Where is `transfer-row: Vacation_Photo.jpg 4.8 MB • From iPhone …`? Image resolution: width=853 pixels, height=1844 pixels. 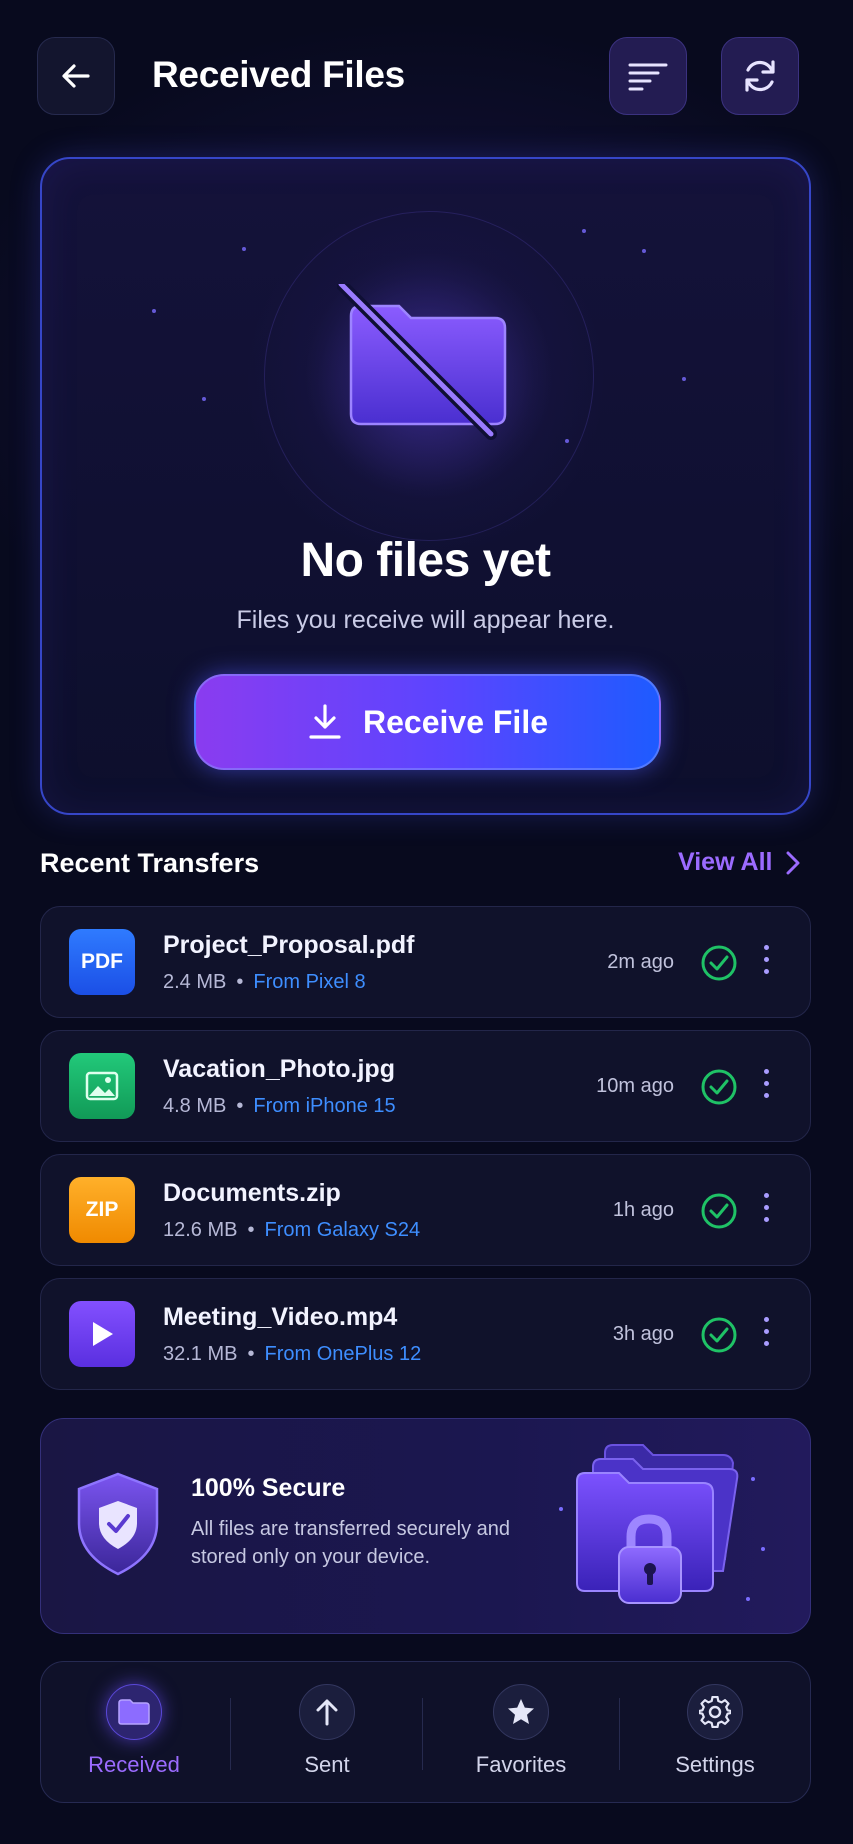
transfer-row: Vacation_Photo.jpg 4.8 MB • From iPhone … is located at coordinates (425, 1086).